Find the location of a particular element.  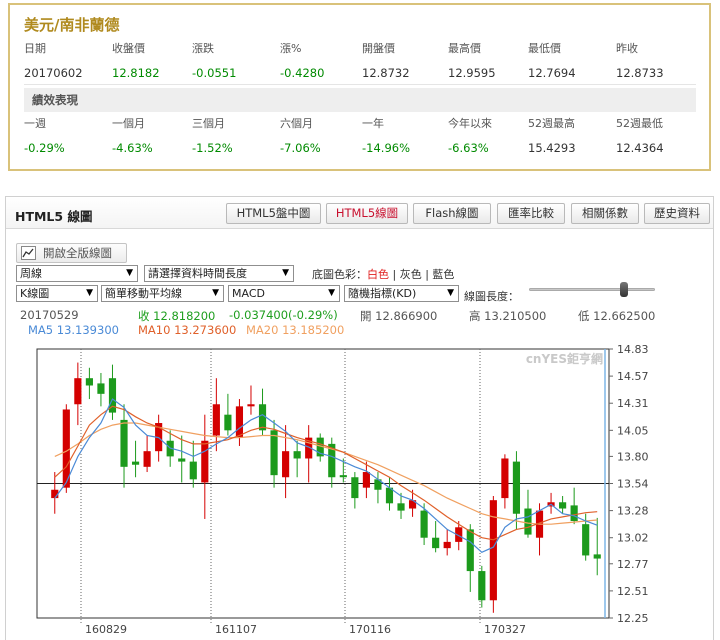

quote-header-row: 日期 收盤價 漲跌 漲% 開盤價 最高價 最低價 昨收 is located at coordinates (360, 49).